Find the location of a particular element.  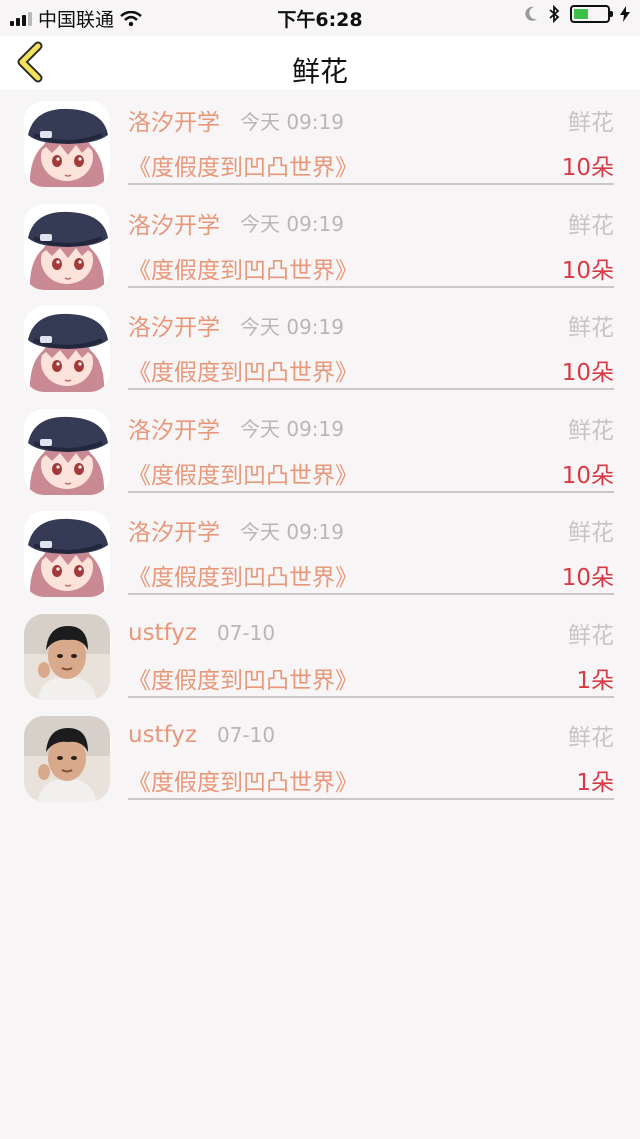

status-right is located at coordinates (577, 14).